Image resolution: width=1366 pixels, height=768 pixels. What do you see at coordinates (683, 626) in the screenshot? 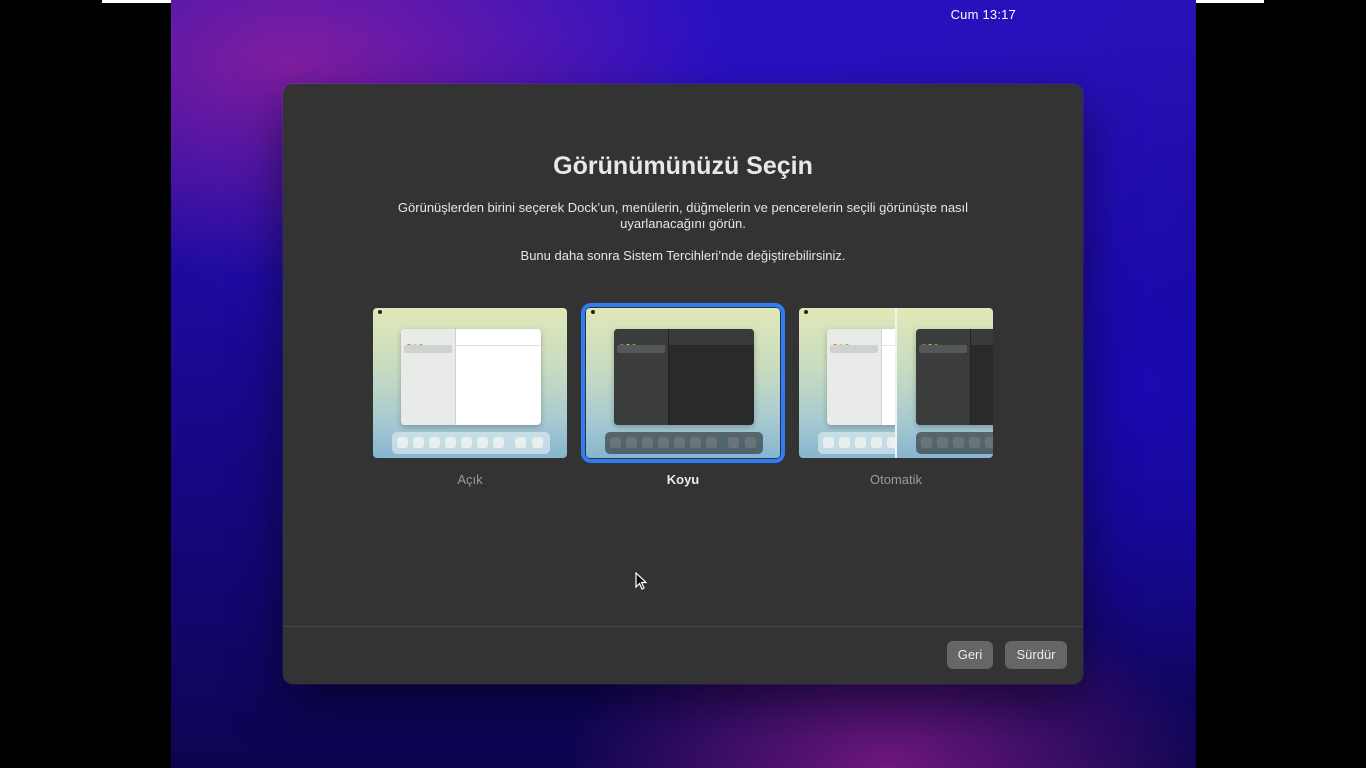
I see `footer-divider` at bounding box center [683, 626].